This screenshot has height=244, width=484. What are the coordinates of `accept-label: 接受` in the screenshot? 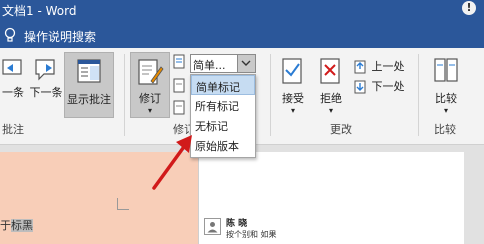 It's located at (293, 98).